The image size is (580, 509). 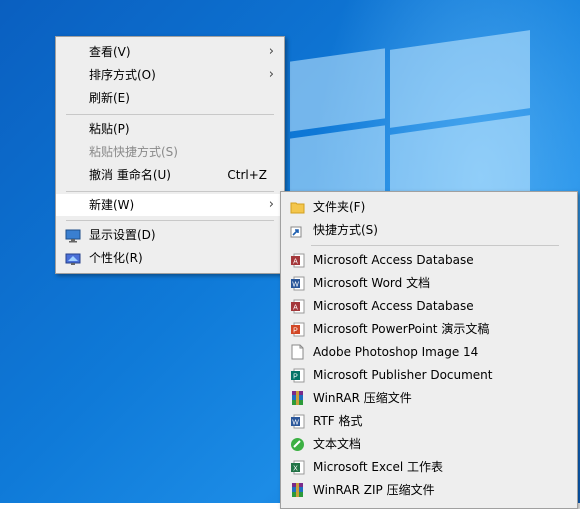 What do you see at coordinates (297, 352) in the screenshot?
I see `photoshop-file-icon` at bounding box center [297, 352].